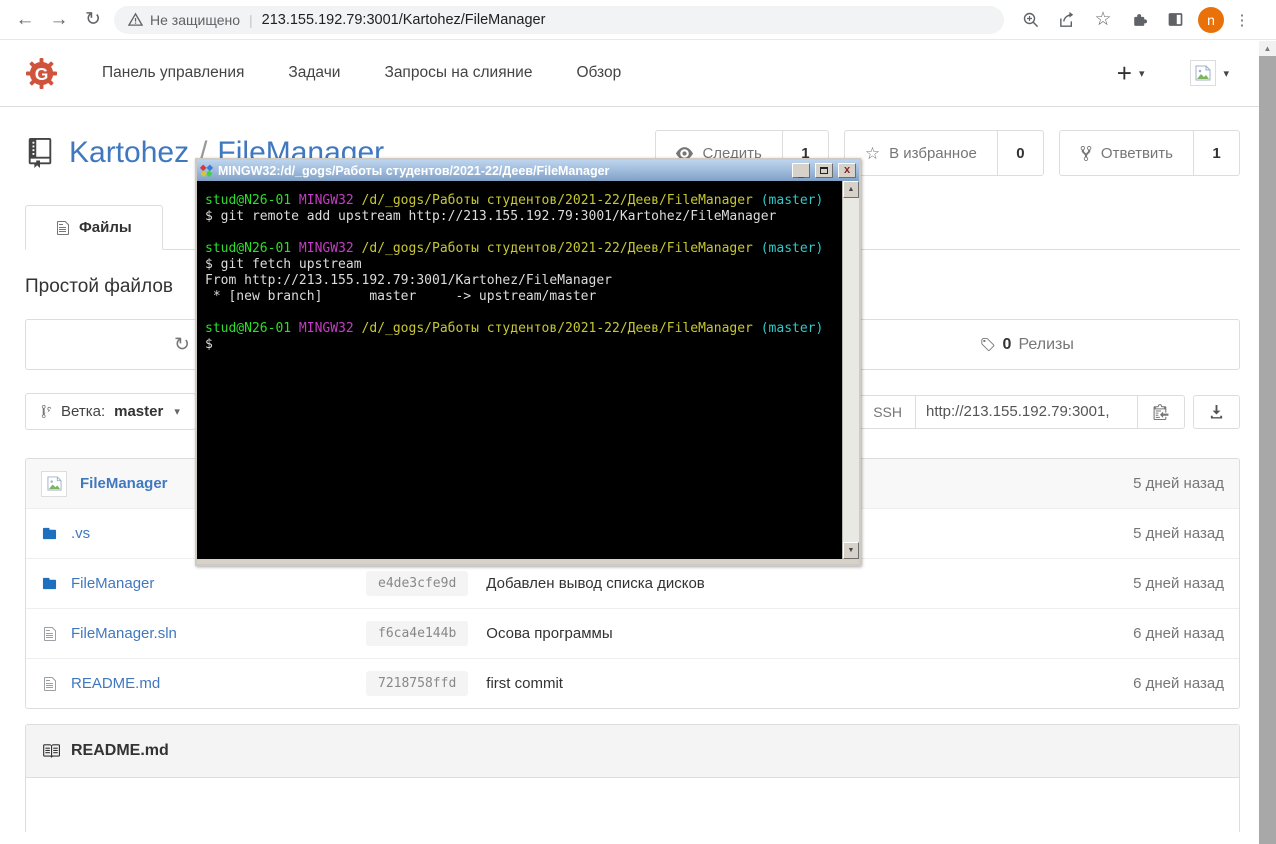  I want to click on user-menu-caret-icon: ▾, so click(1226, 73).